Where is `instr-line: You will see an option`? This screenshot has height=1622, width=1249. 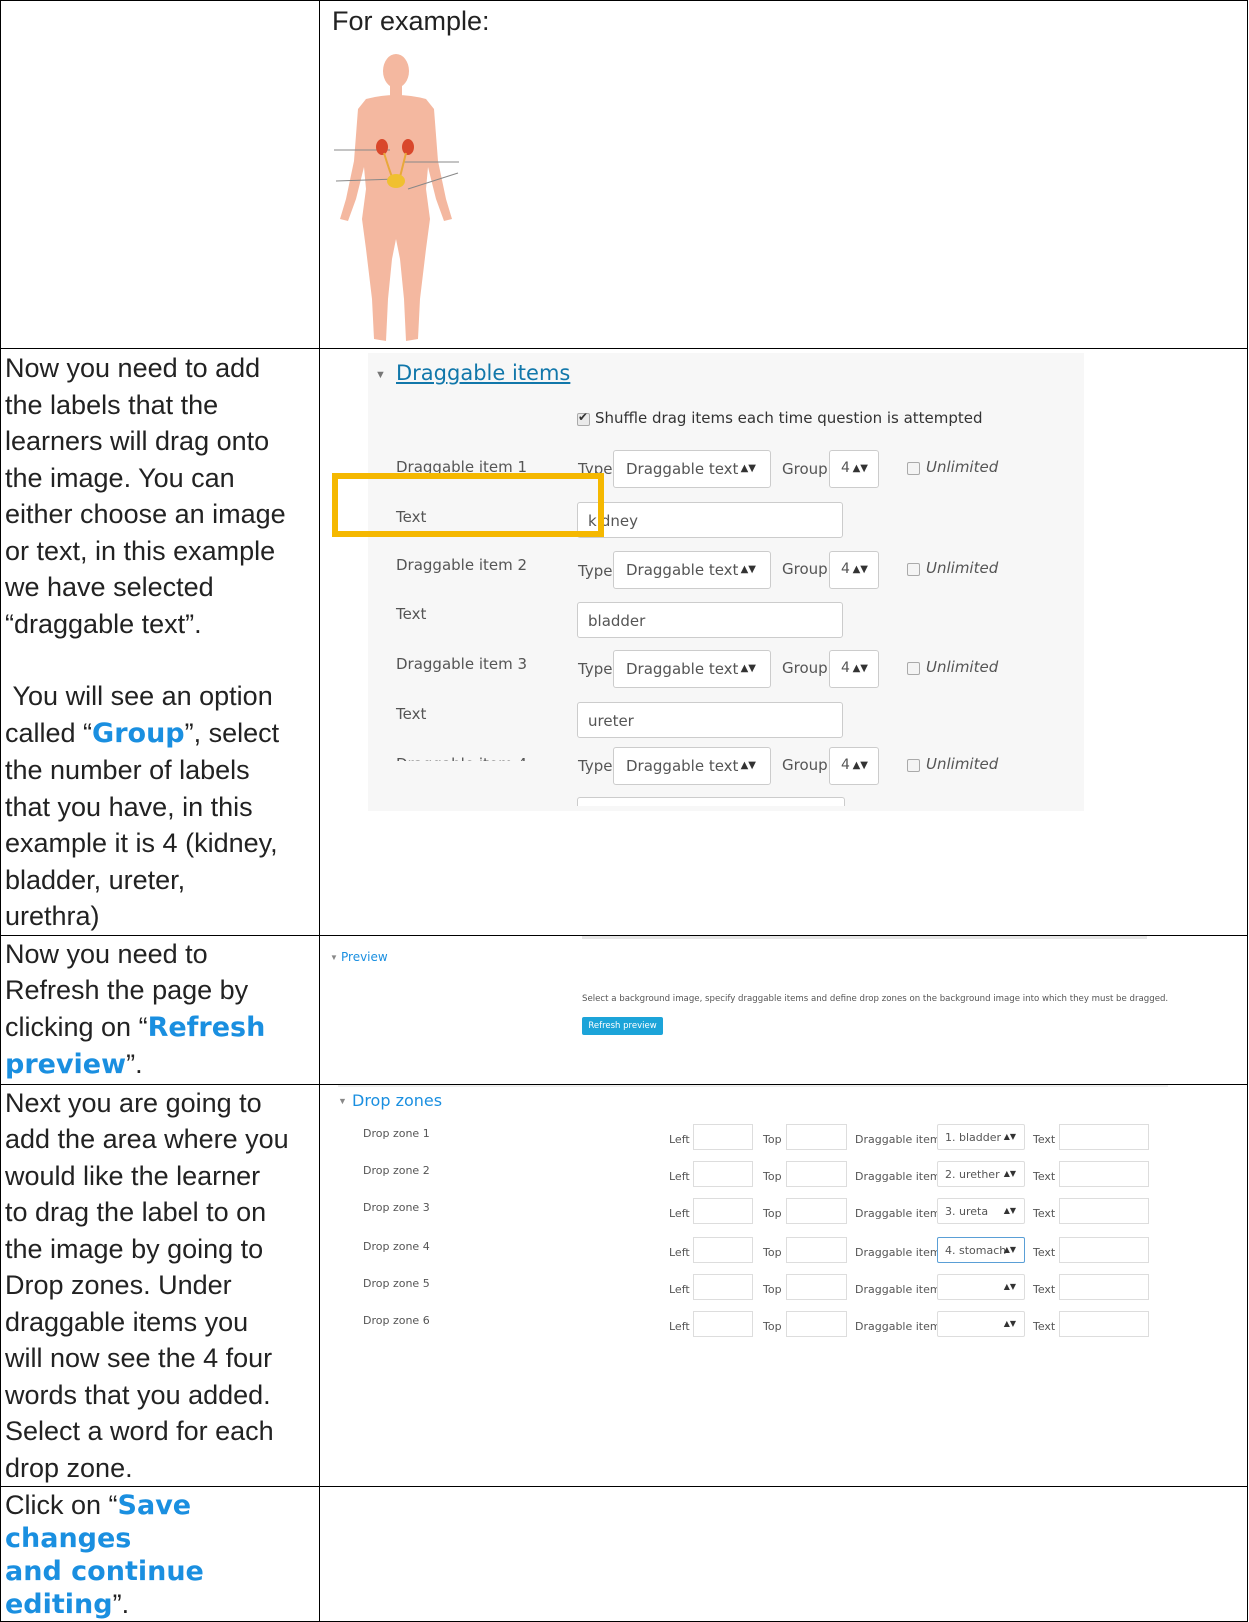
instr-line: You will see an option is located at coordinates (142, 696).